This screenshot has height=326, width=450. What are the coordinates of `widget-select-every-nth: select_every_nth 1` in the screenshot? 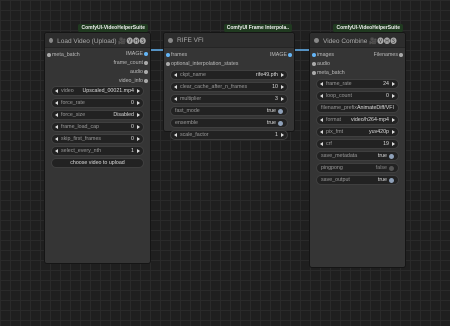 It's located at (97, 151).